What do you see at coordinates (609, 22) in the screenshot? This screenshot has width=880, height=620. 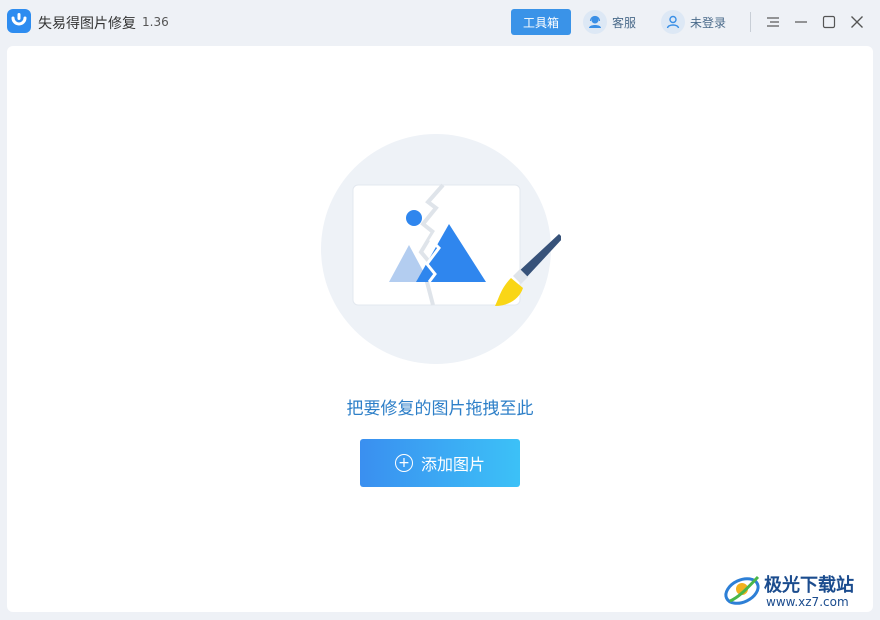 I see `service-button: 客服` at bounding box center [609, 22].